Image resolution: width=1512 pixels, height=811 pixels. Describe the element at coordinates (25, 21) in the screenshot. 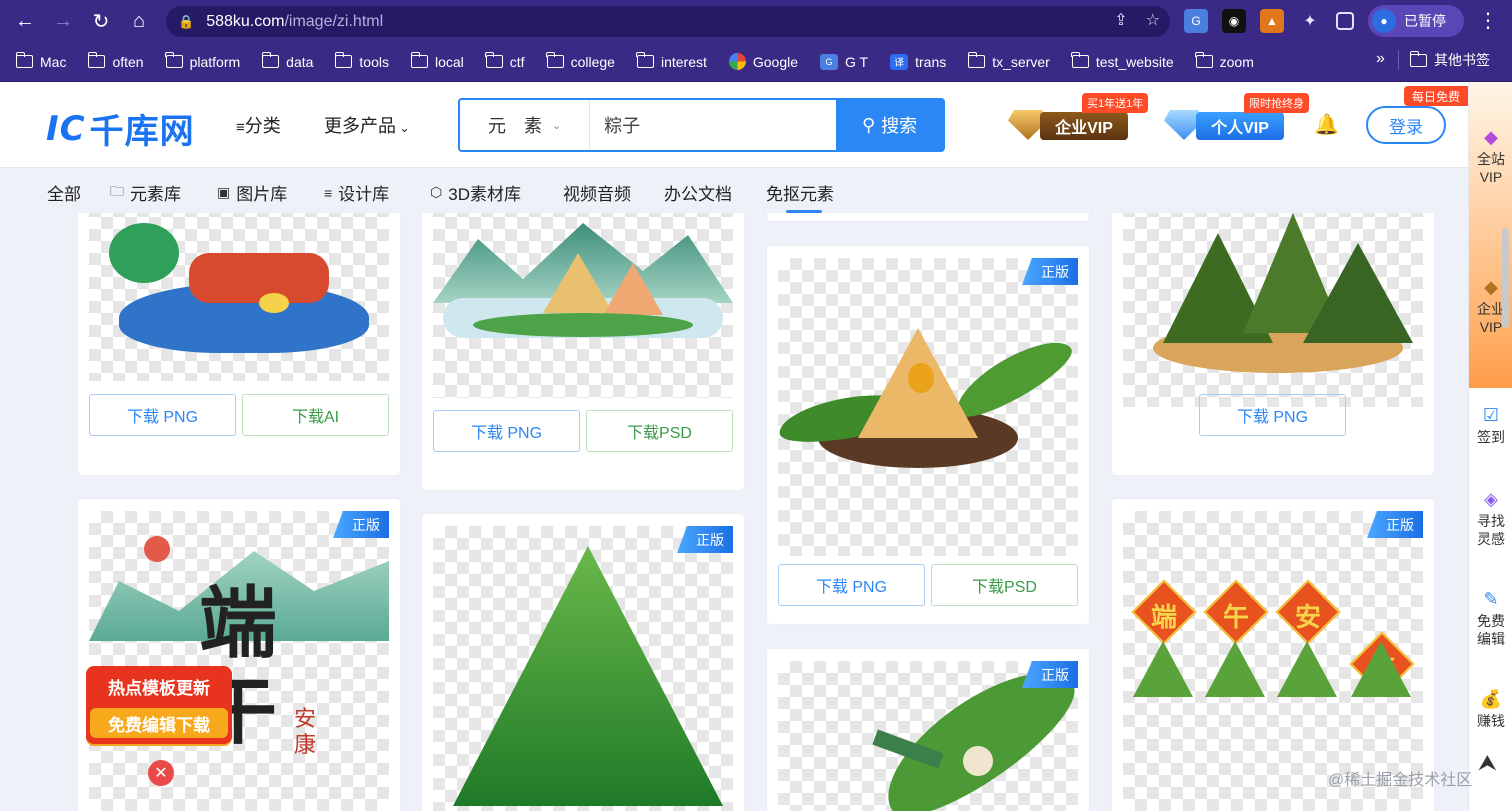

I see `back-icon: ←` at that location.